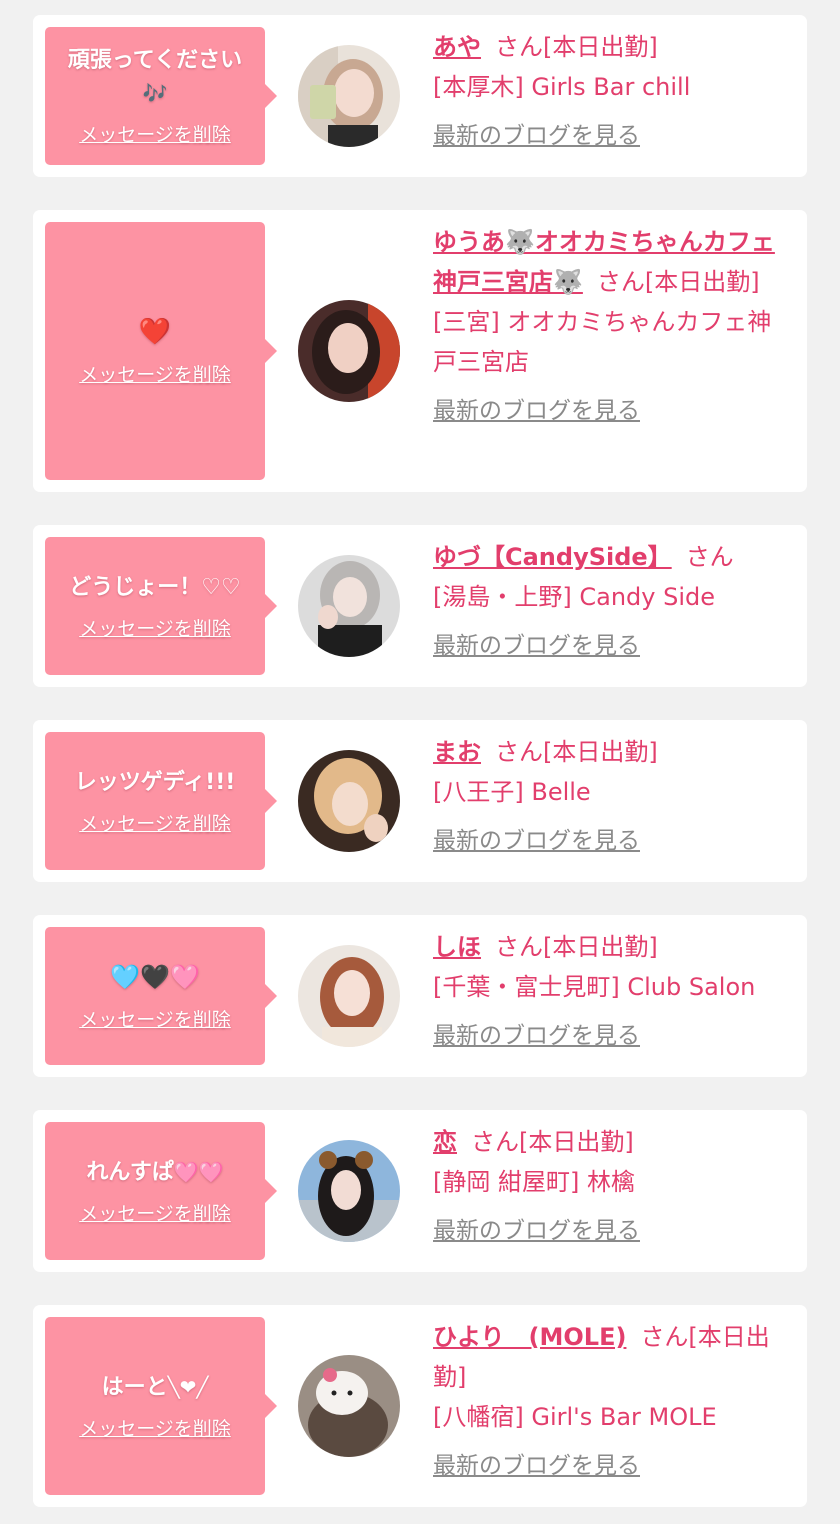 Image resolution: width=840 pixels, height=1524 pixels. I want to click on cast-name-link: まお, so click(457, 752).